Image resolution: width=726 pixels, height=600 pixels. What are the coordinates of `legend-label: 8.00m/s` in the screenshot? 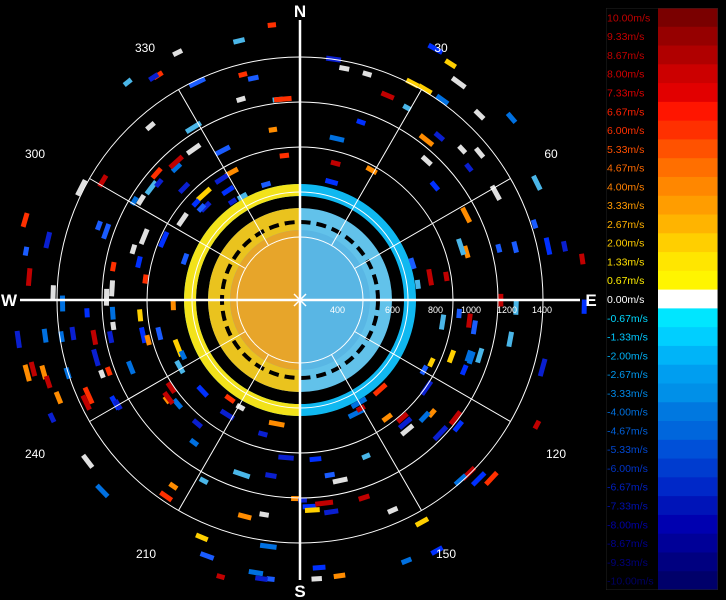 It's located at (625, 75).